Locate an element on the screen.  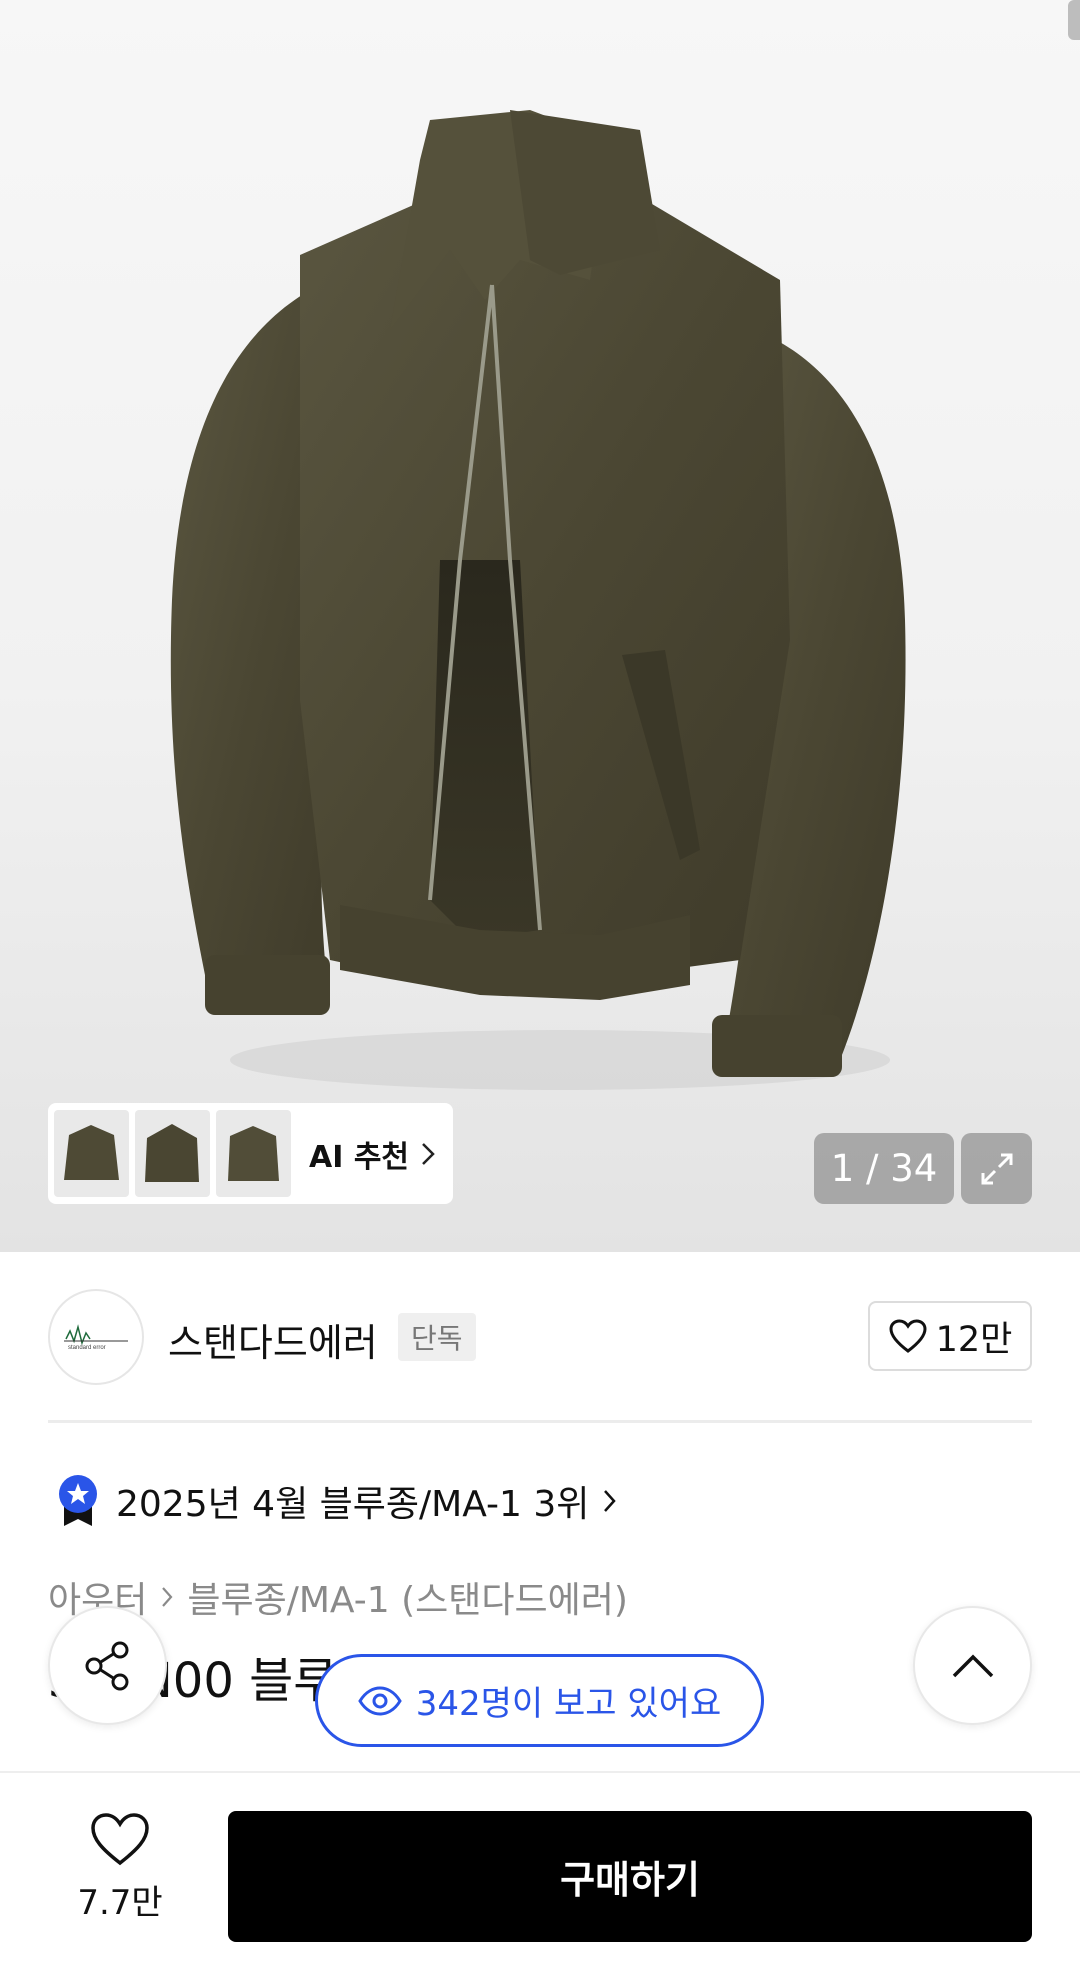
brand-like-count: 12만 is located at coordinates (974, 1339).